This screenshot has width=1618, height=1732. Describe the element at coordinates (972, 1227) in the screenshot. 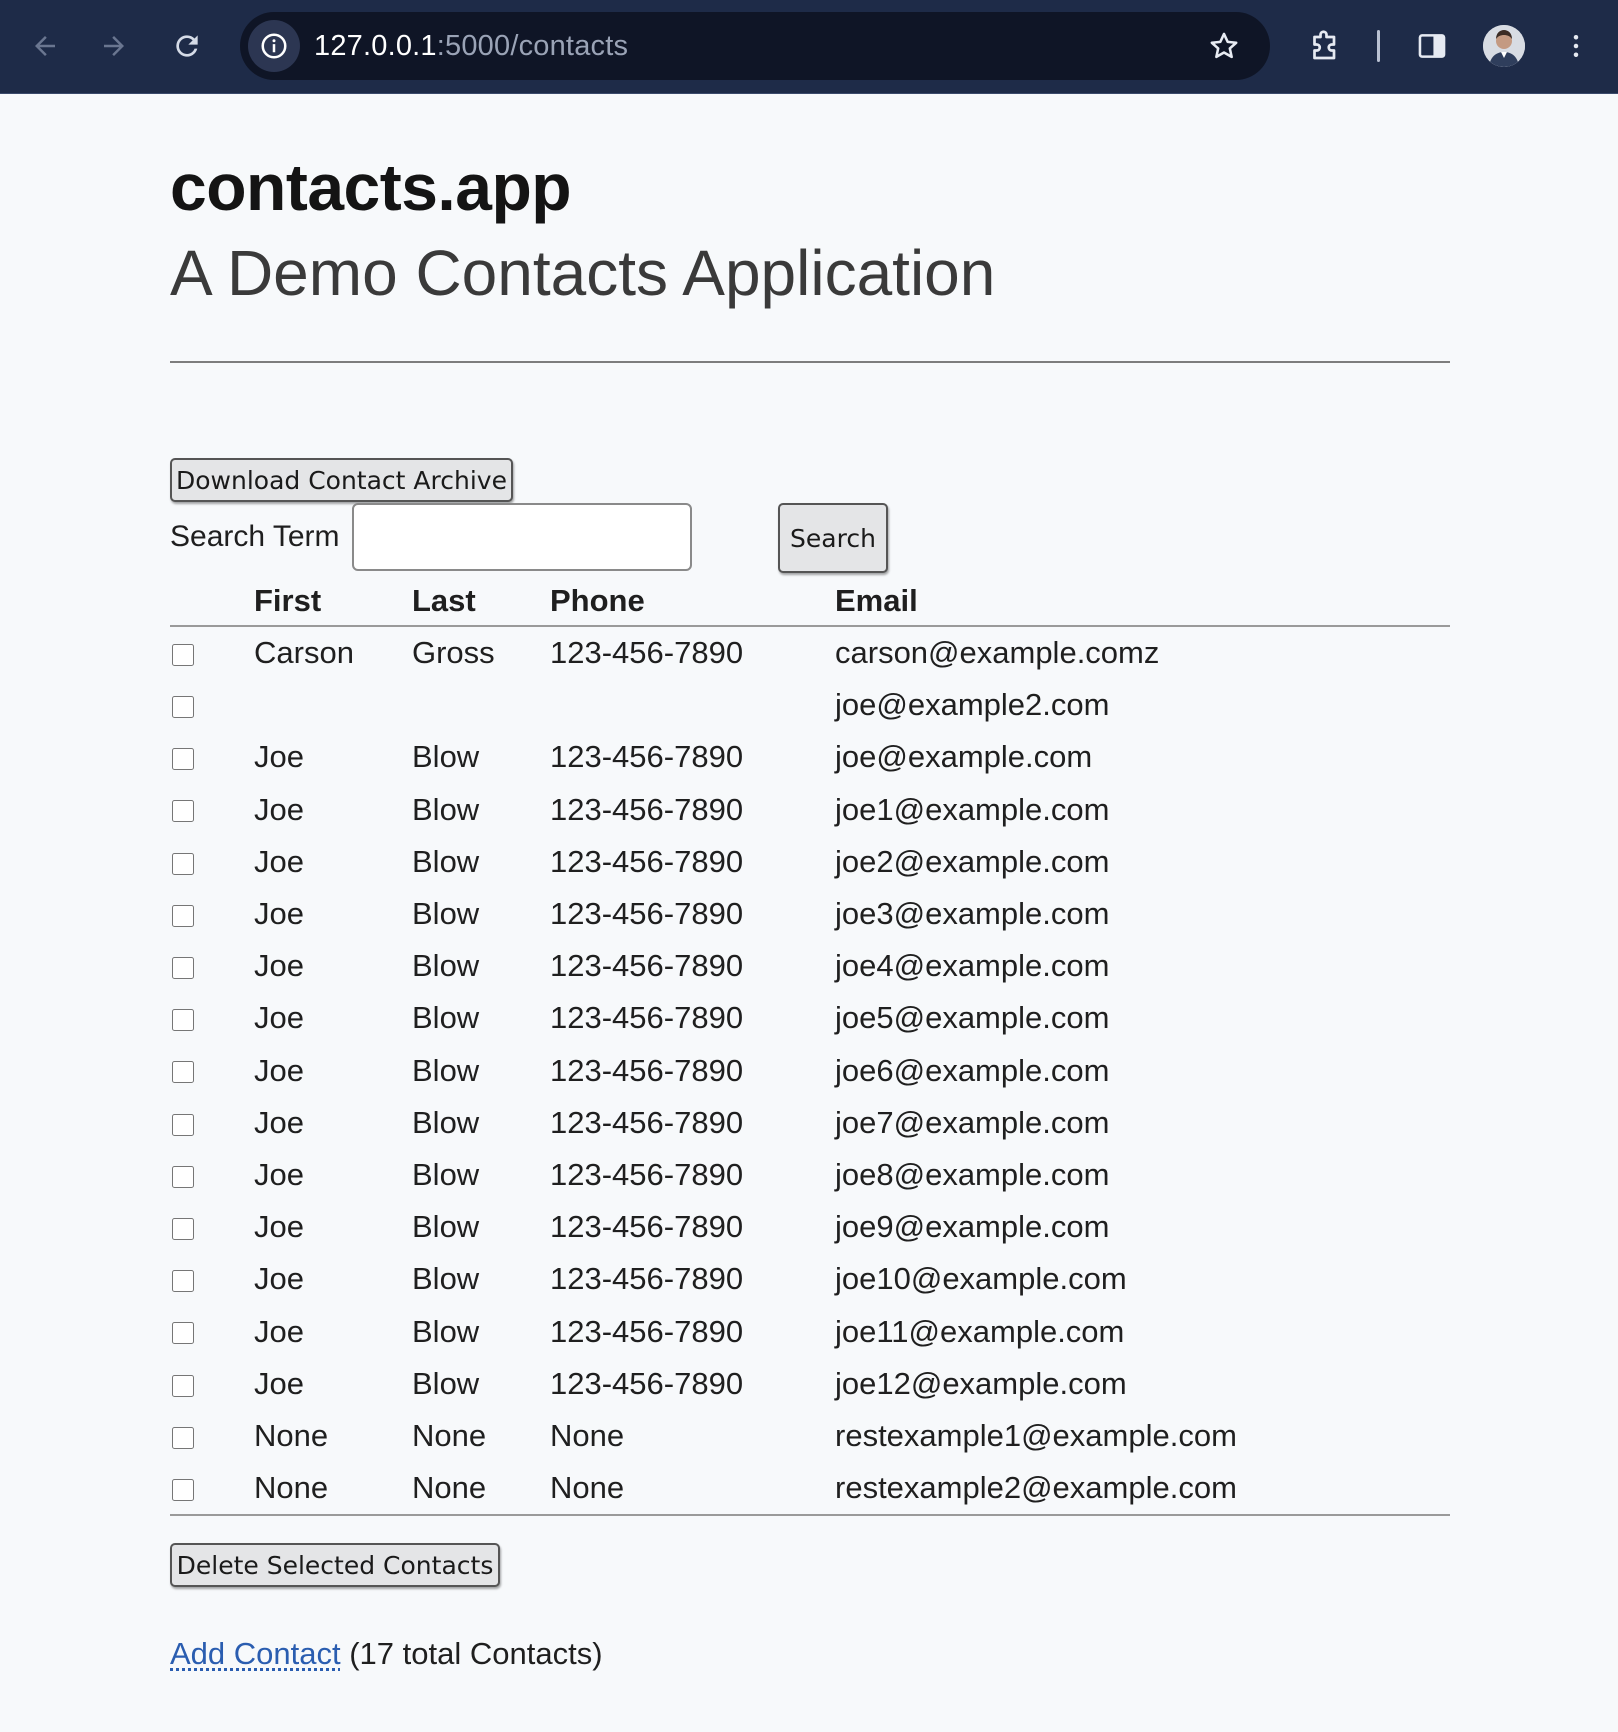

I see `email-cell: joe9@example.com` at that location.